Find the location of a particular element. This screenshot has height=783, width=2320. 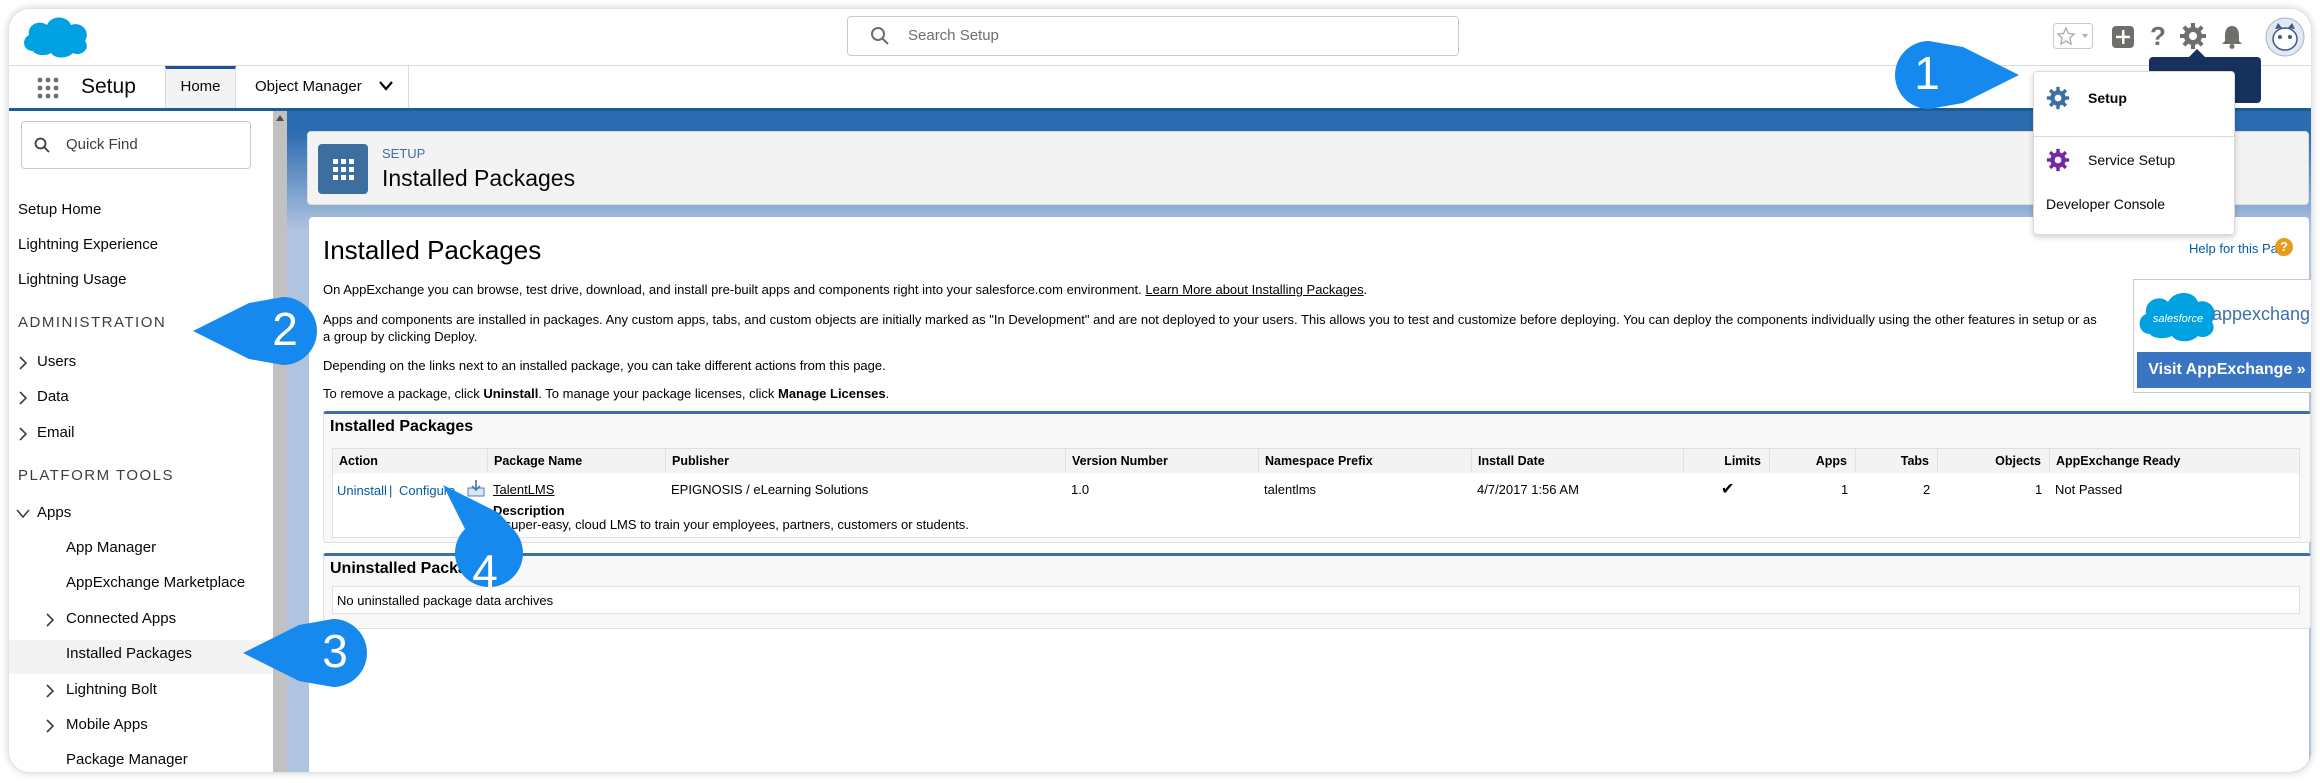

app-name: Setup is located at coordinates (108, 86).